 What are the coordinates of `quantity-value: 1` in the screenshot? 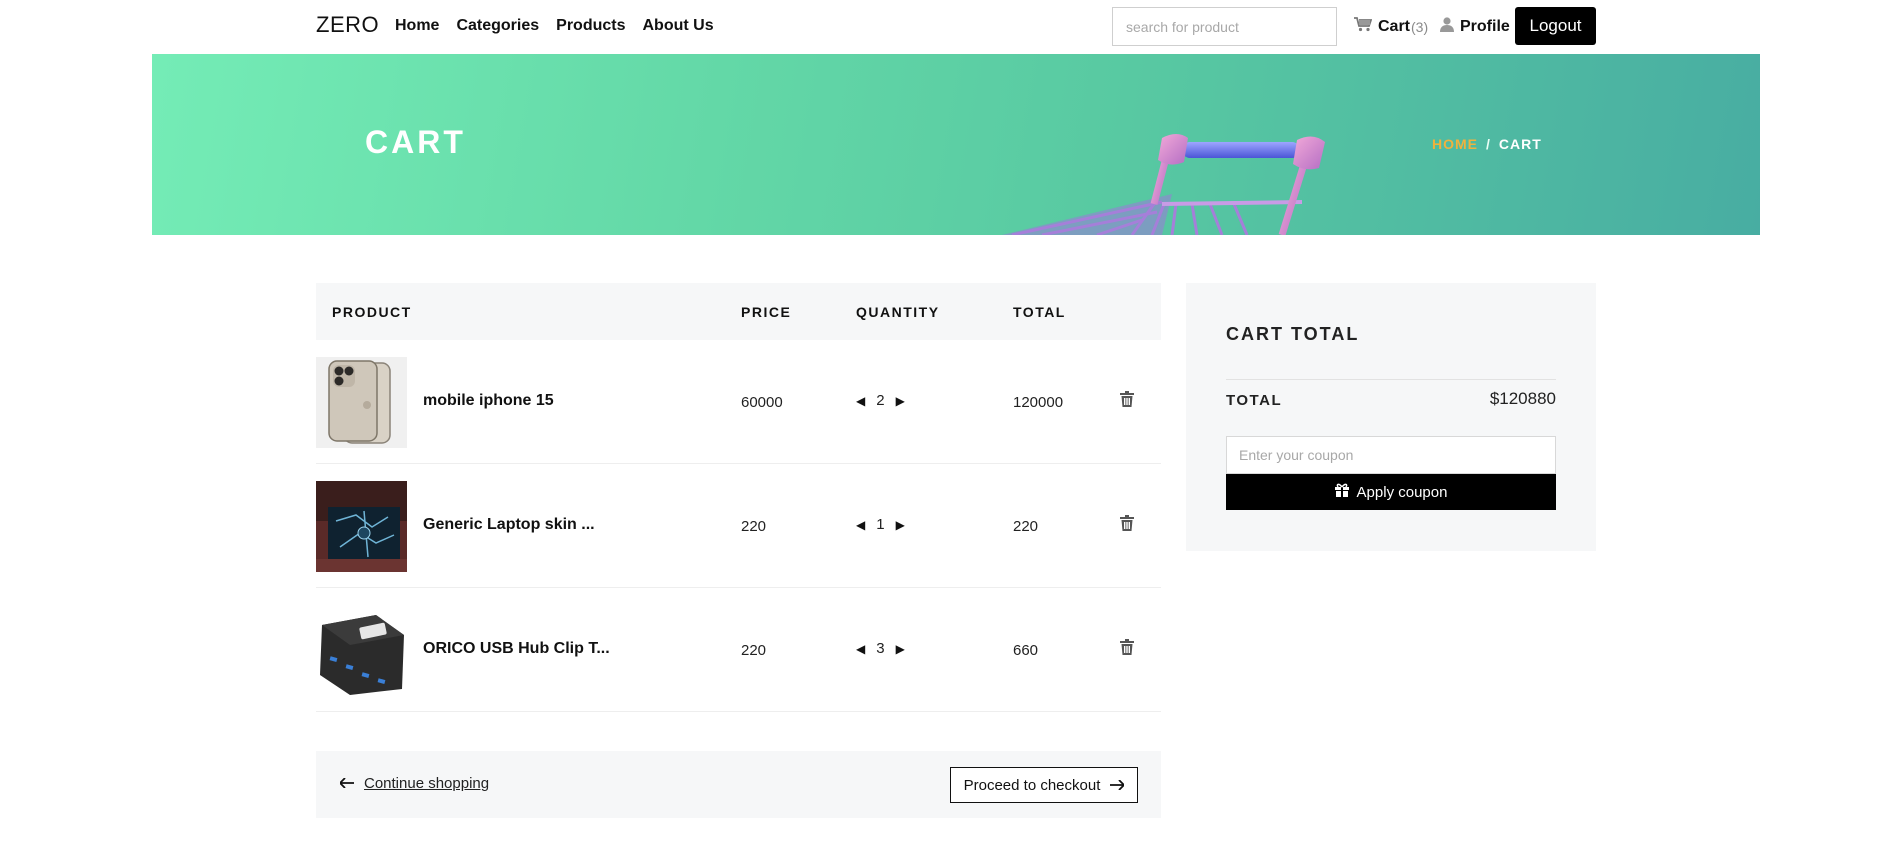 It's located at (880, 524).